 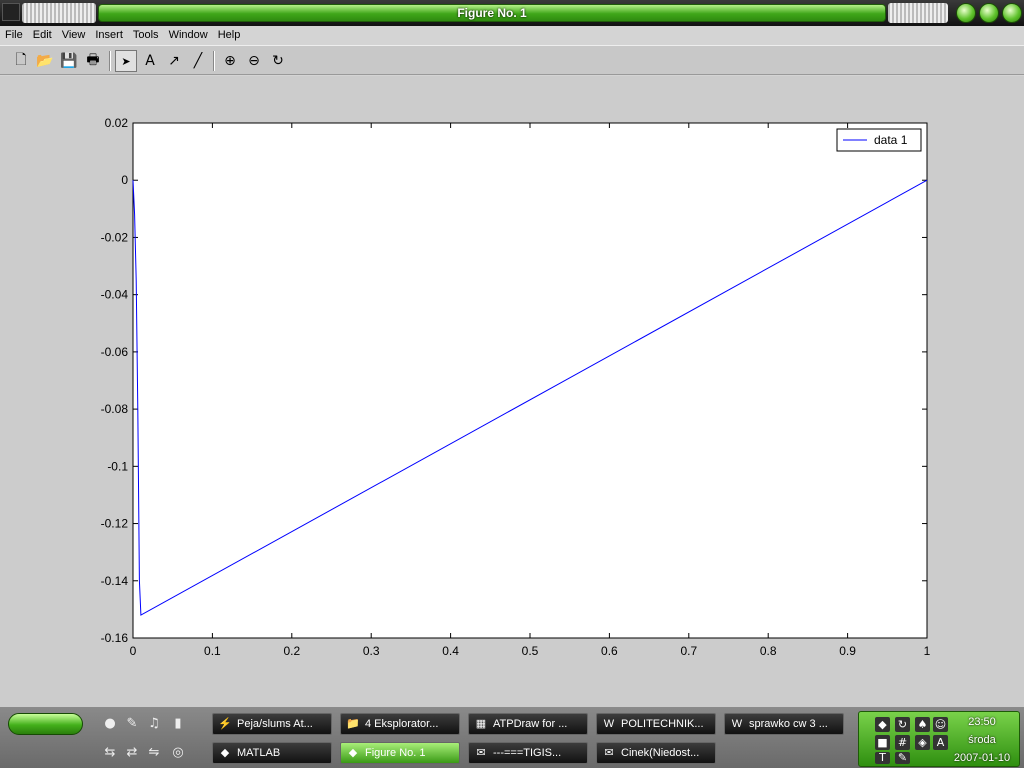 I want to click on zoom-out-button: ⊖, so click(x=254, y=61).